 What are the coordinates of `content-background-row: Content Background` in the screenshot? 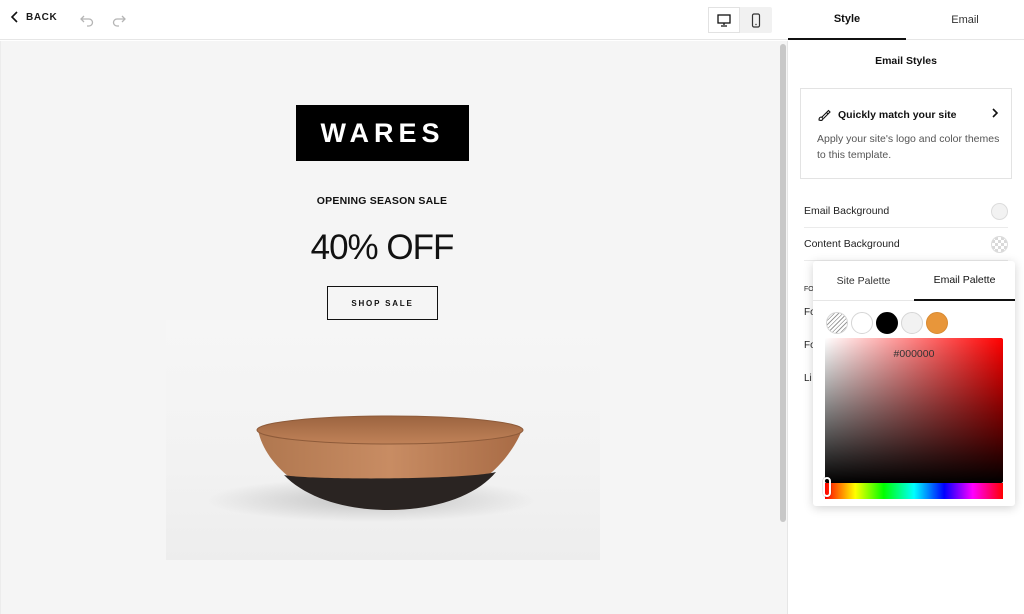 It's located at (906, 244).